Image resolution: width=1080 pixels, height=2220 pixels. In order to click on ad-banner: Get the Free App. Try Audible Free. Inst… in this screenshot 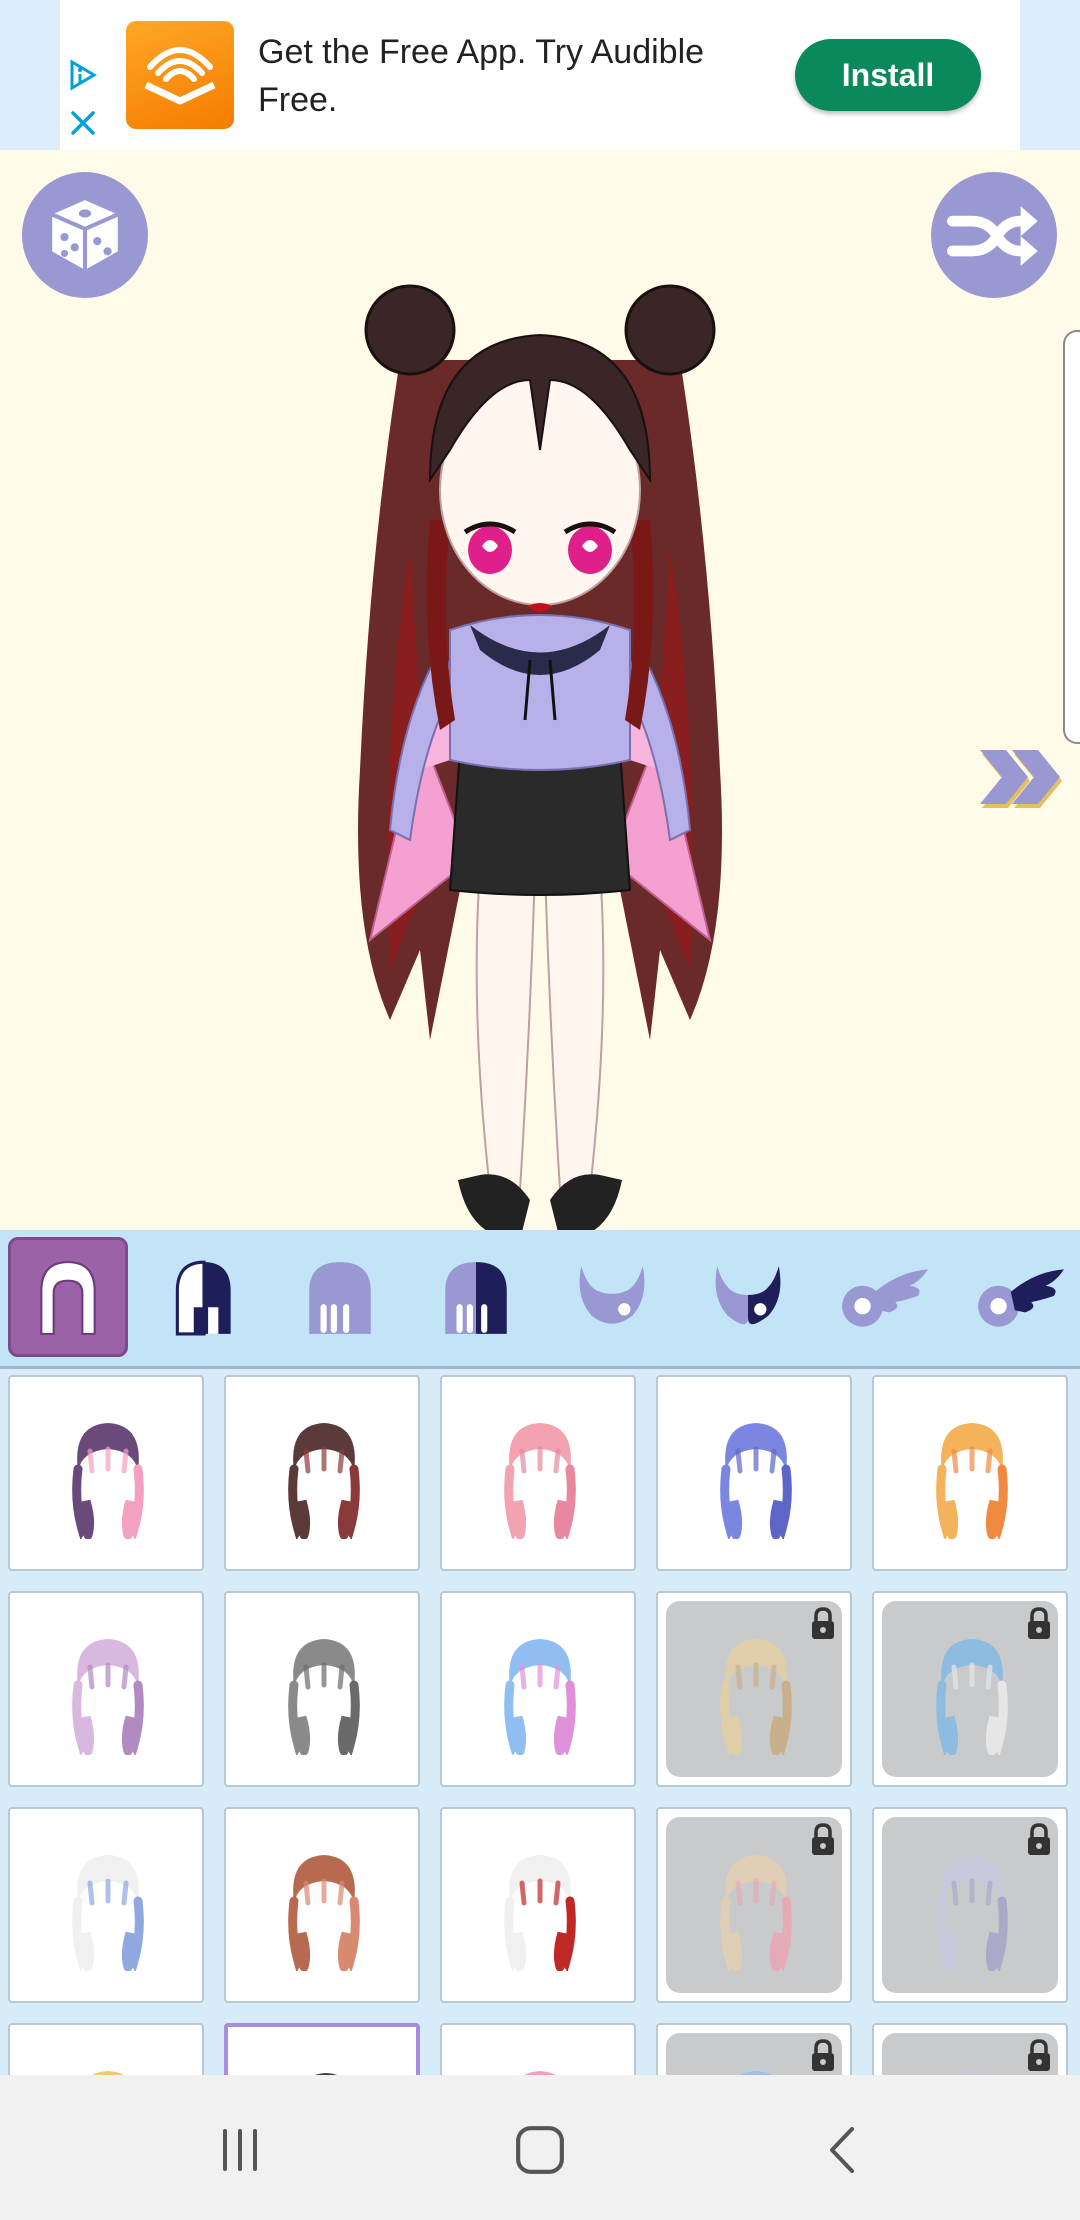, I will do `click(540, 75)`.